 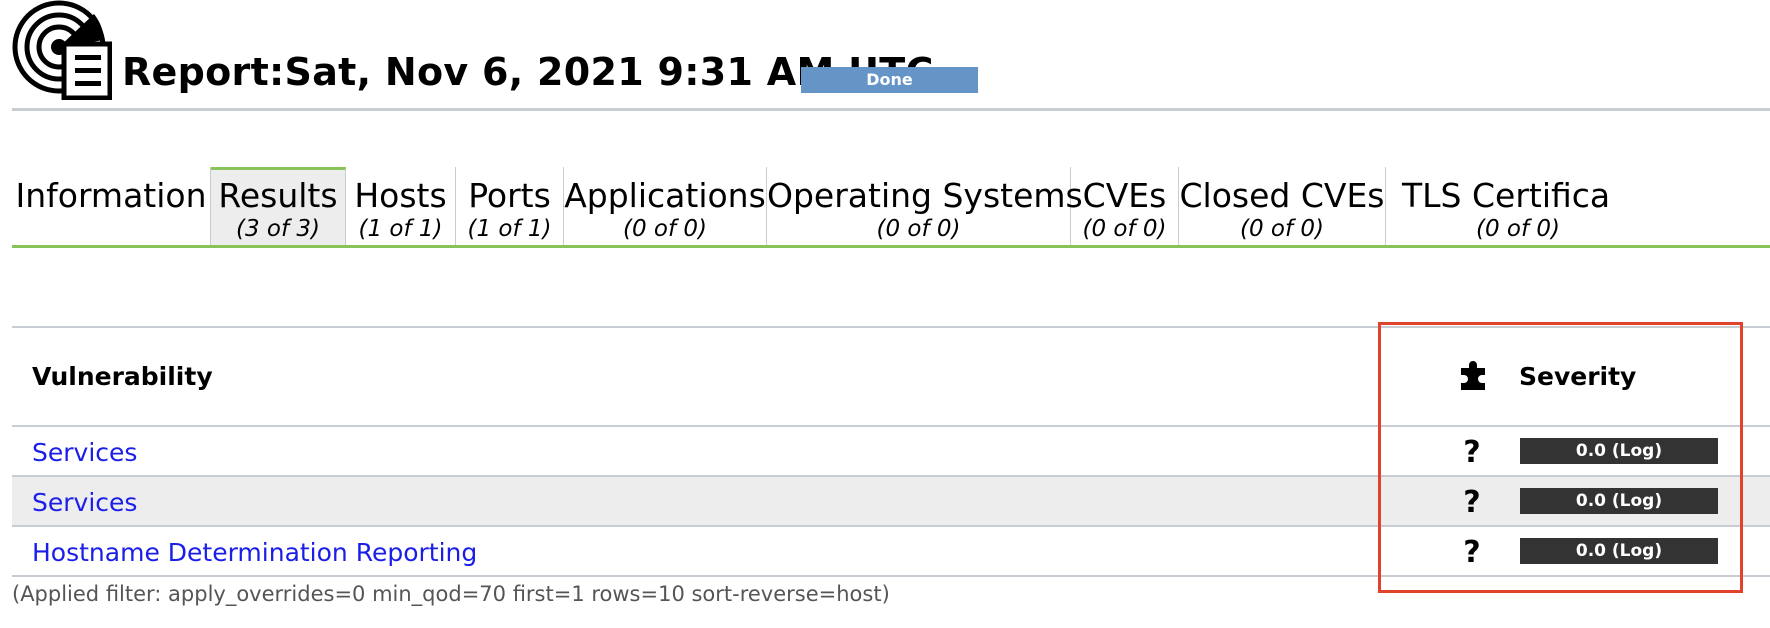 I want to click on tab-label: Hosts, so click(x=400, y=195).